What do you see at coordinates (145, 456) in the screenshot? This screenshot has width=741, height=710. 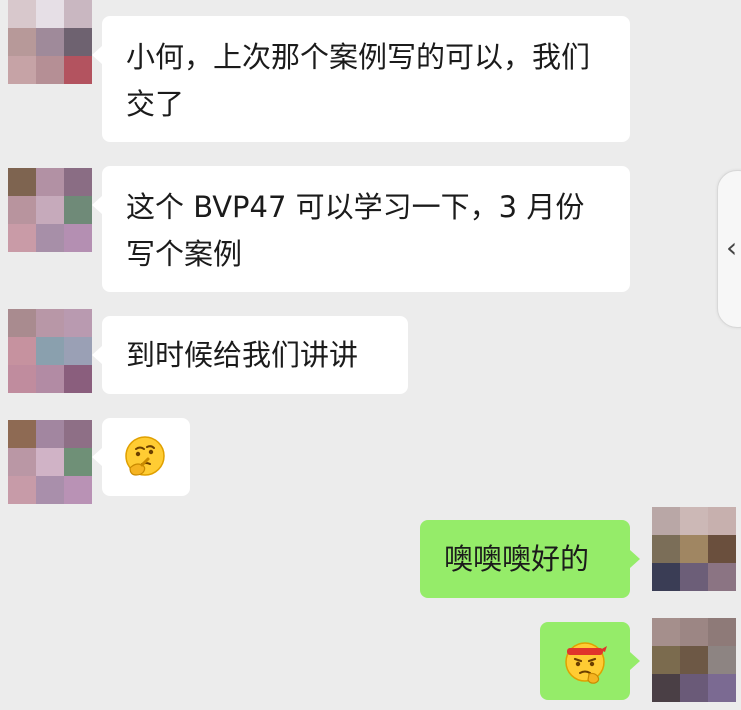 I see `thinking-face-icon` at bounding box center [145, 456].